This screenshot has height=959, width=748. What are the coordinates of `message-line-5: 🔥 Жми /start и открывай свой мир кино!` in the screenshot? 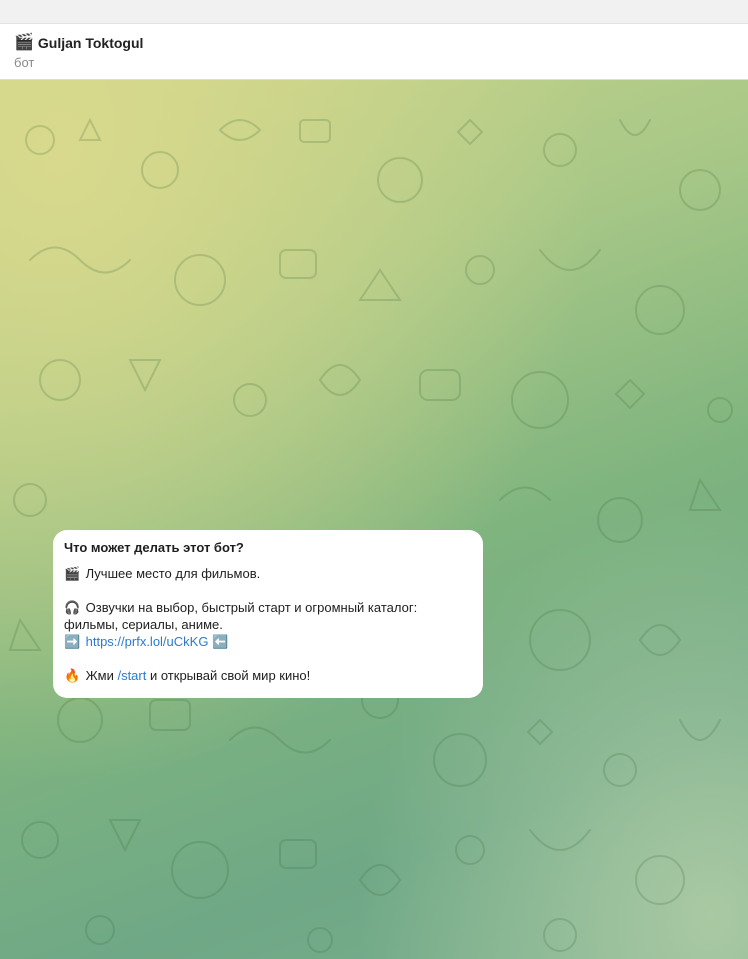 It's located at (268, 675).